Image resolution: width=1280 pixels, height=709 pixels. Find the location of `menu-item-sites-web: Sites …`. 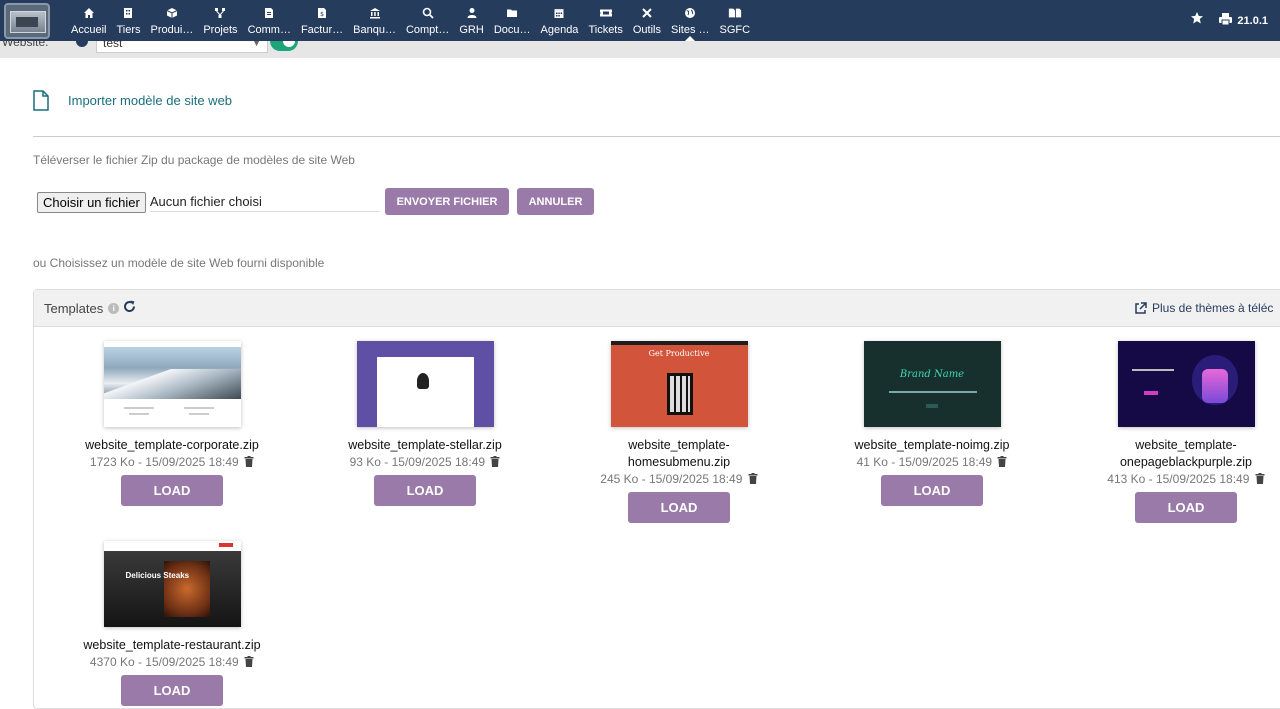

menu-item-sites-web: Sites … is located at coordinates (690, 20).